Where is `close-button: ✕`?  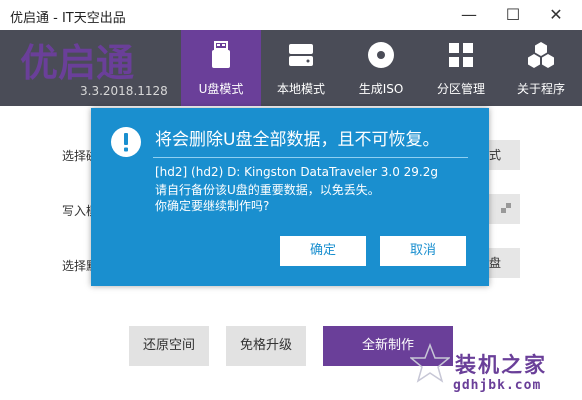
close-button: ✕ is located at coordinates (556, 15).